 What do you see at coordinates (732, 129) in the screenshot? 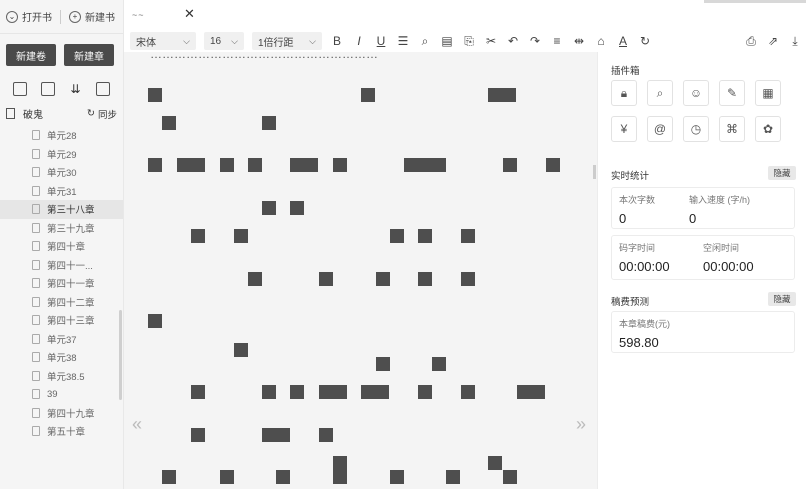
I see `tag-icon: ⌘` at bounding box center [732, 129].